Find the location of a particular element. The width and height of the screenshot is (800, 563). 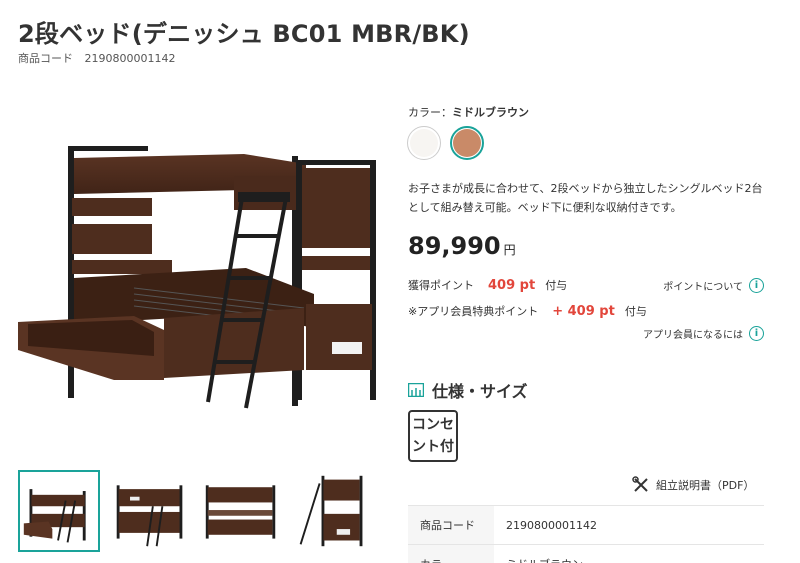

spec-key: 商品コード is located at coordinates (451, 525).